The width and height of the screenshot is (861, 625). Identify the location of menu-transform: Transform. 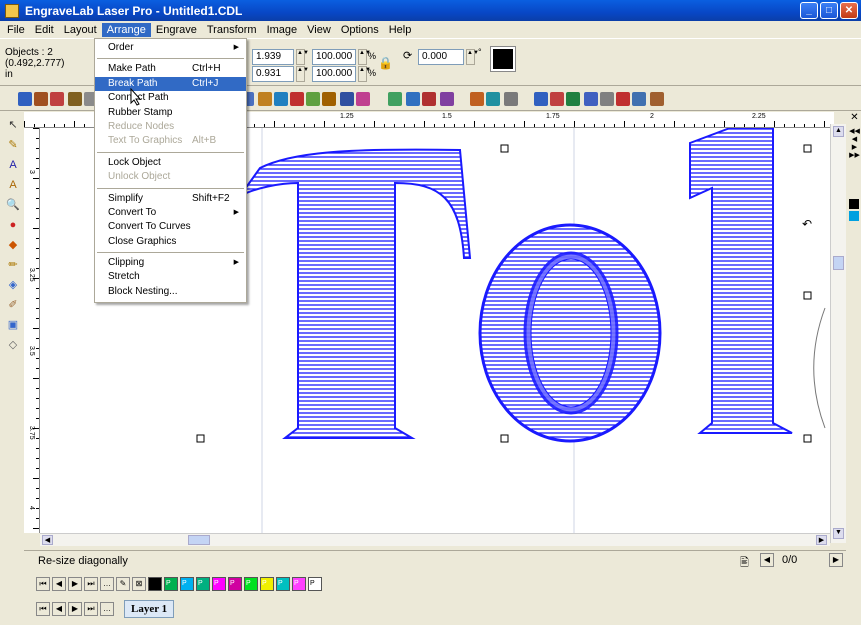
(232, 30).